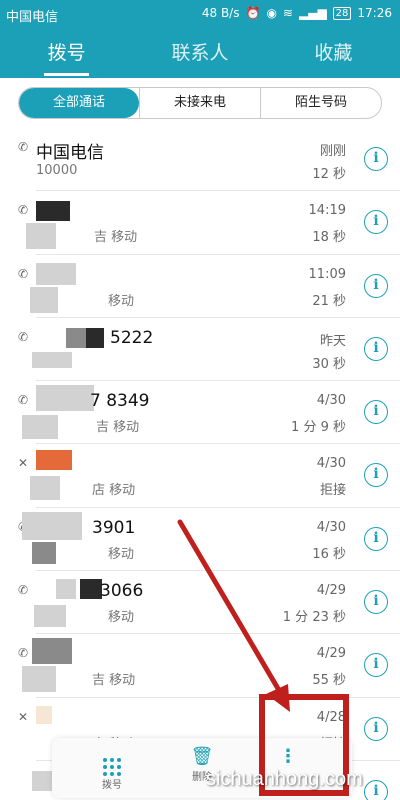 This screenshot has width=400, height=800. Describe the element at coordinates (287, 13) in the screenshot. I see `wifi-icon: ≋` at that location.